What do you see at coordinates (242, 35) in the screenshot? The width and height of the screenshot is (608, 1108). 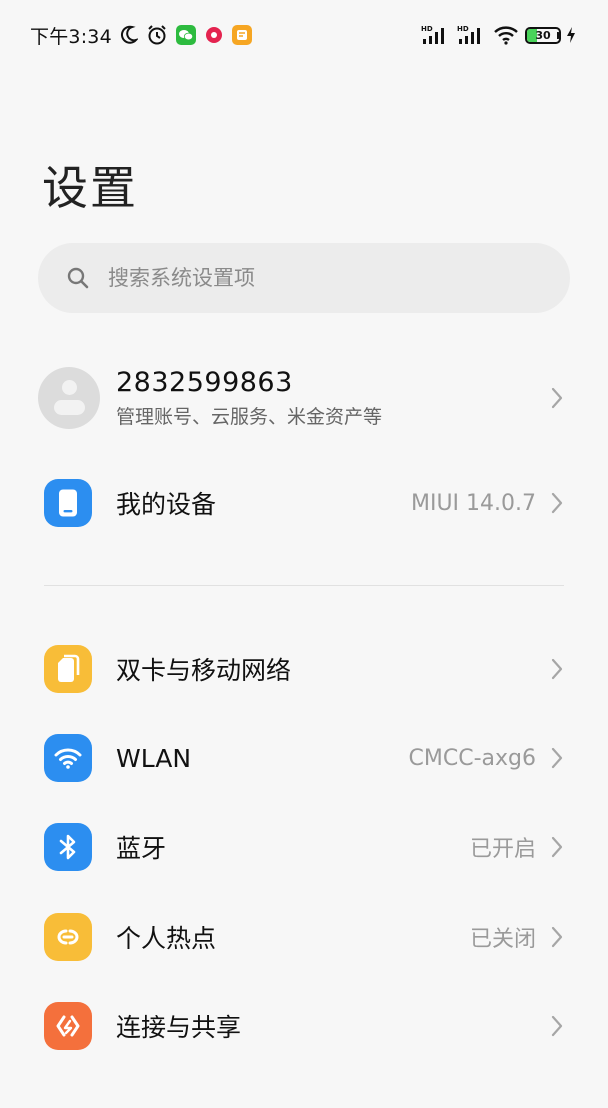 I see `app-yellow-icon` at bounding box center [242, 35].